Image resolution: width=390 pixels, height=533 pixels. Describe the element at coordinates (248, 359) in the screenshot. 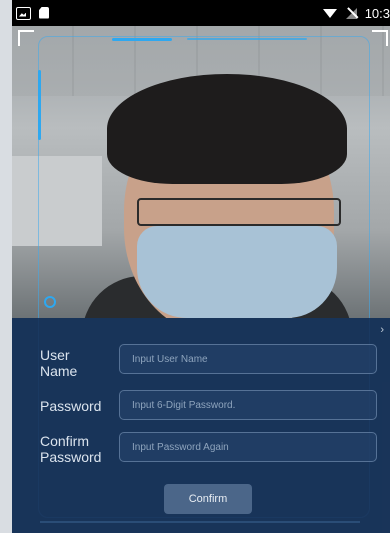

I see `username-input` at that location.